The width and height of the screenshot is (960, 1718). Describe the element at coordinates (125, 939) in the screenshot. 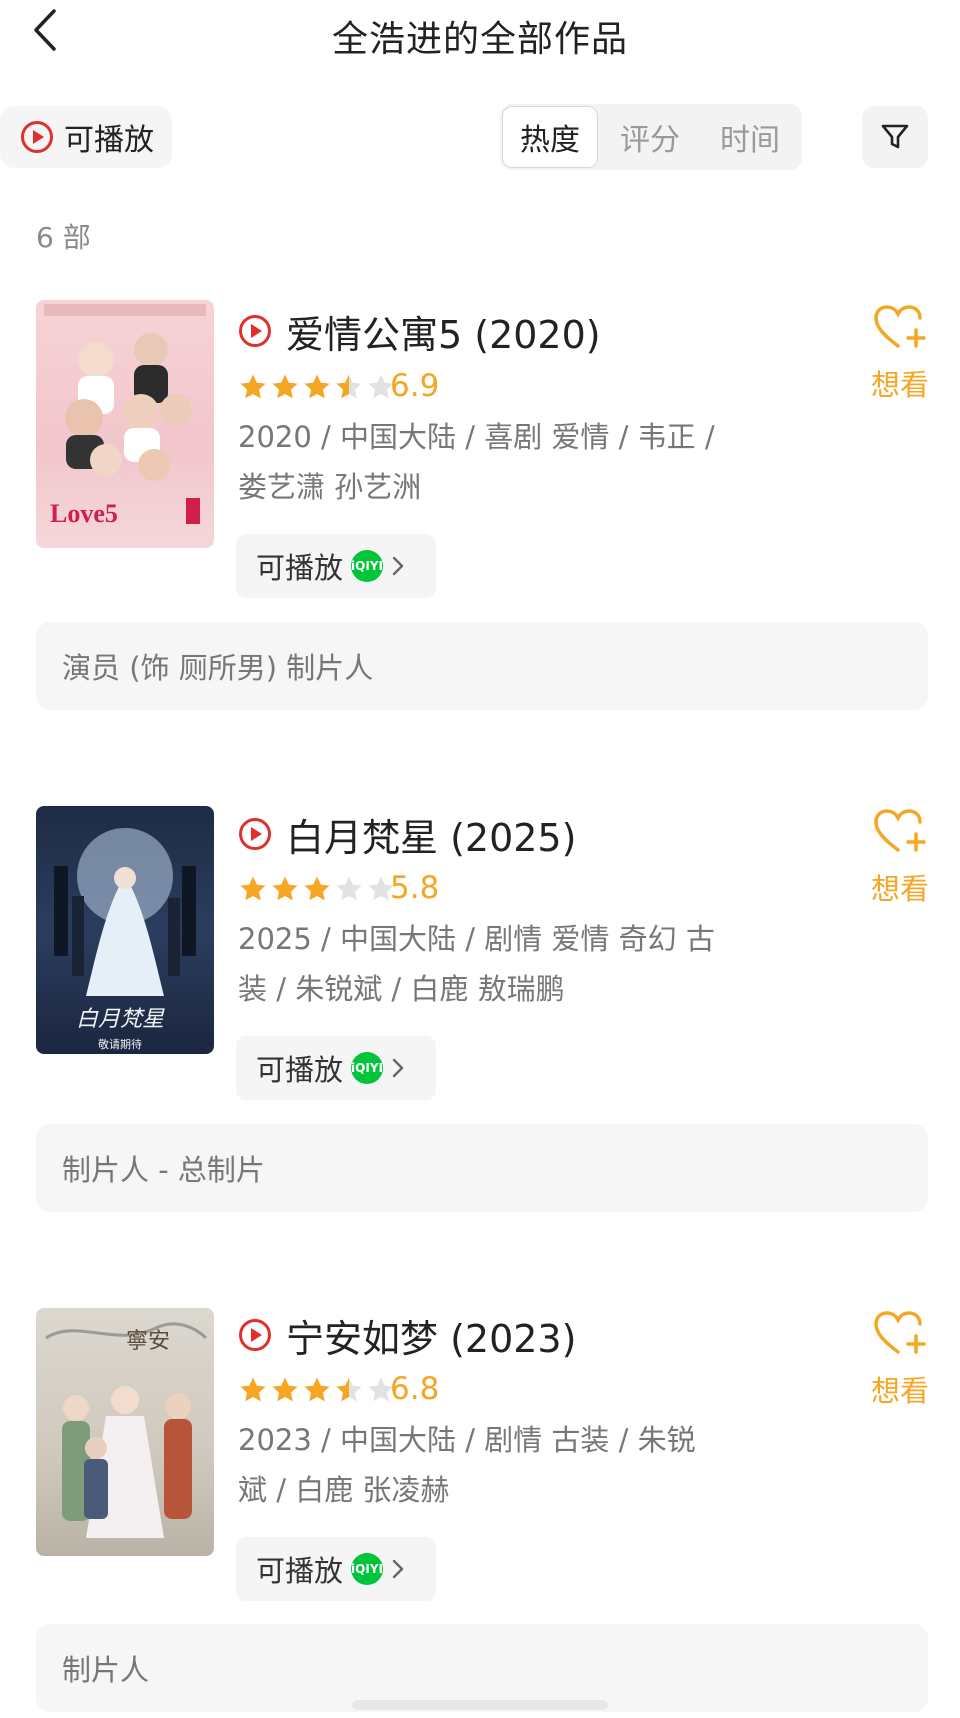

I see `poster-illustration: 白月梵星 敬请期待` at that location.